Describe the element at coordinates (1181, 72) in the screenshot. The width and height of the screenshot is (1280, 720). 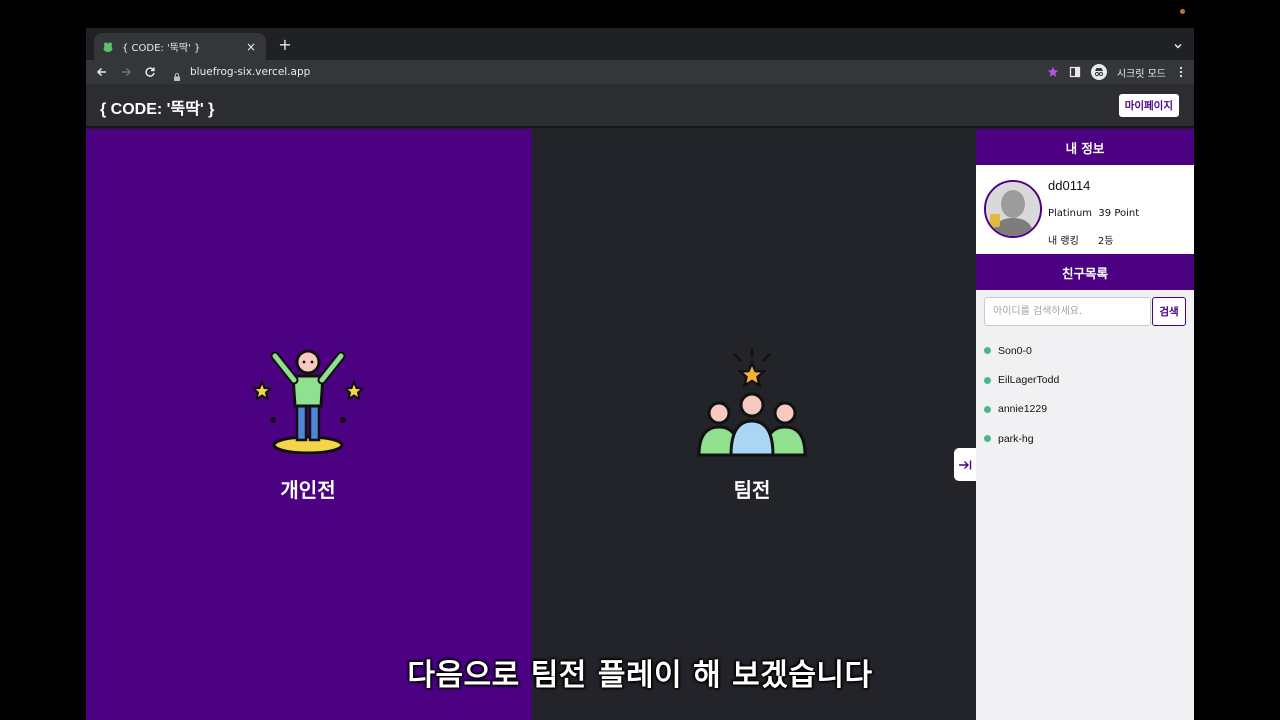
I see `more-menu-icon` at that location.